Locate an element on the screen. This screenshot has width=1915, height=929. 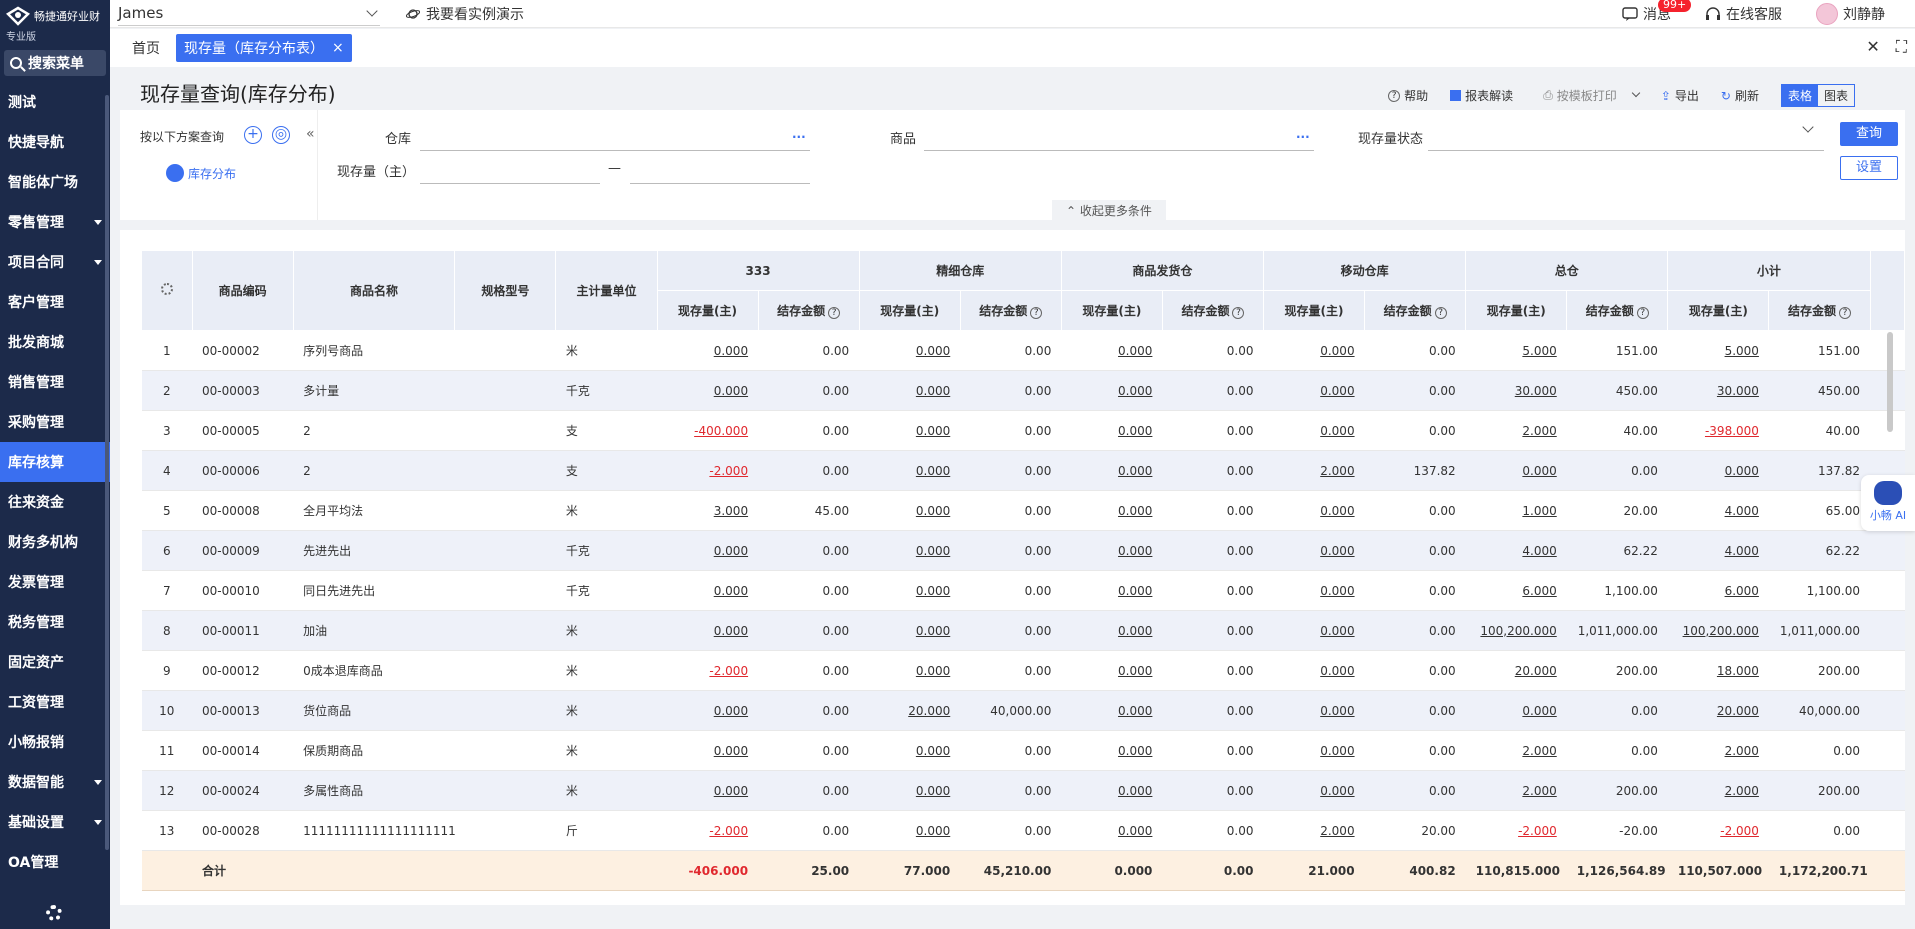
add-scheme-icon: + is located at coordinates (253, 135).